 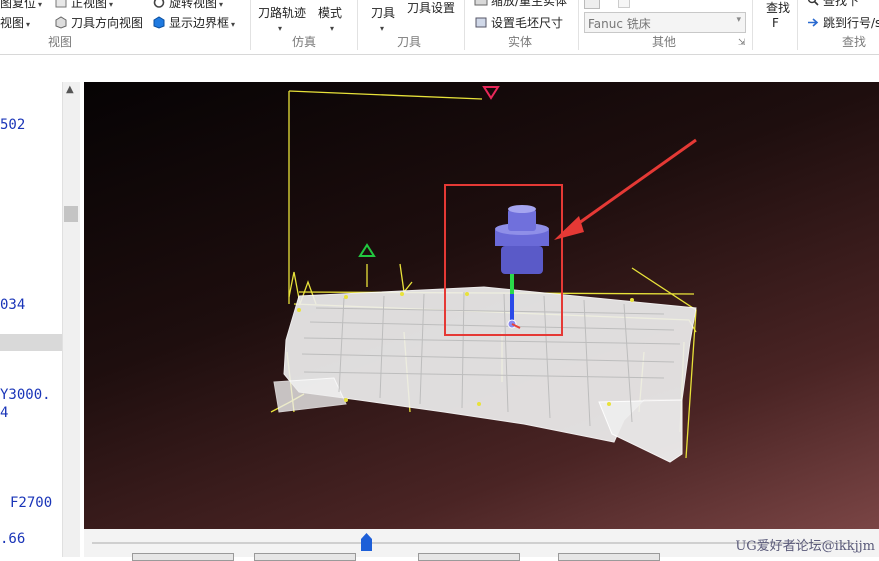 I want to click on find-next-label: 查找下, so click(x=841, y=4).